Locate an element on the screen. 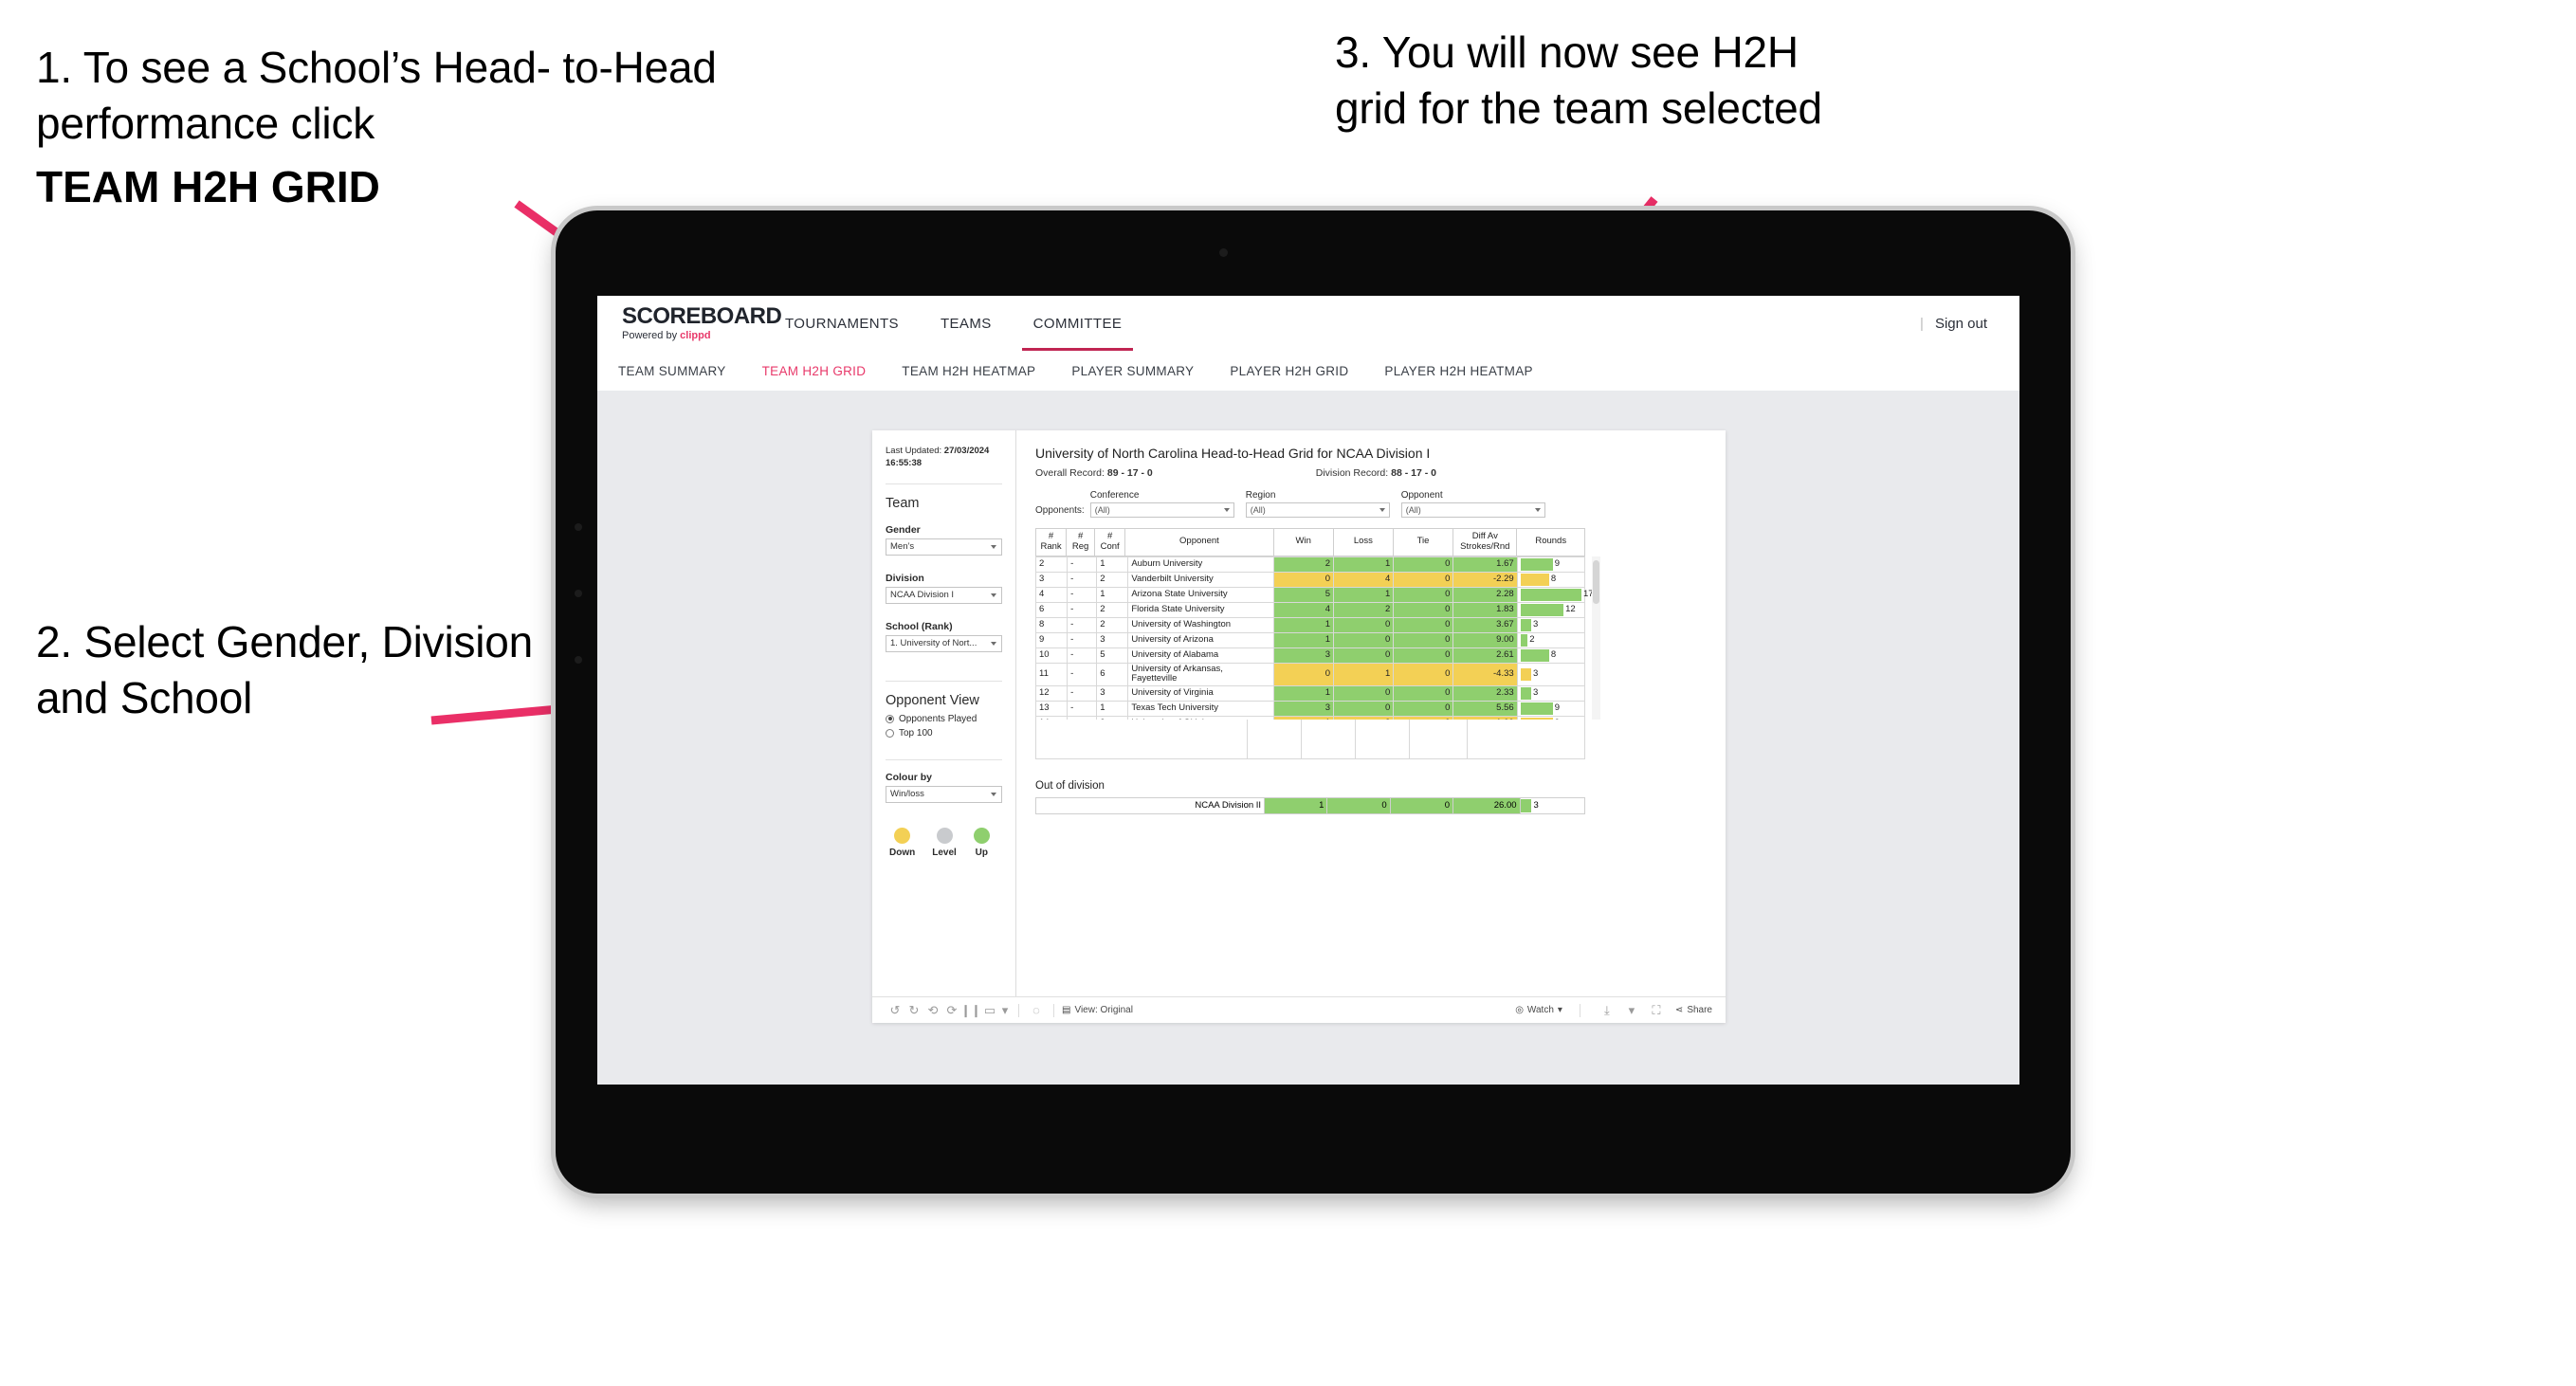 This screenshot has width=2576, height=1386. tab-team-summary: TEAM SUMMARY is located at coordinates (672, 371).